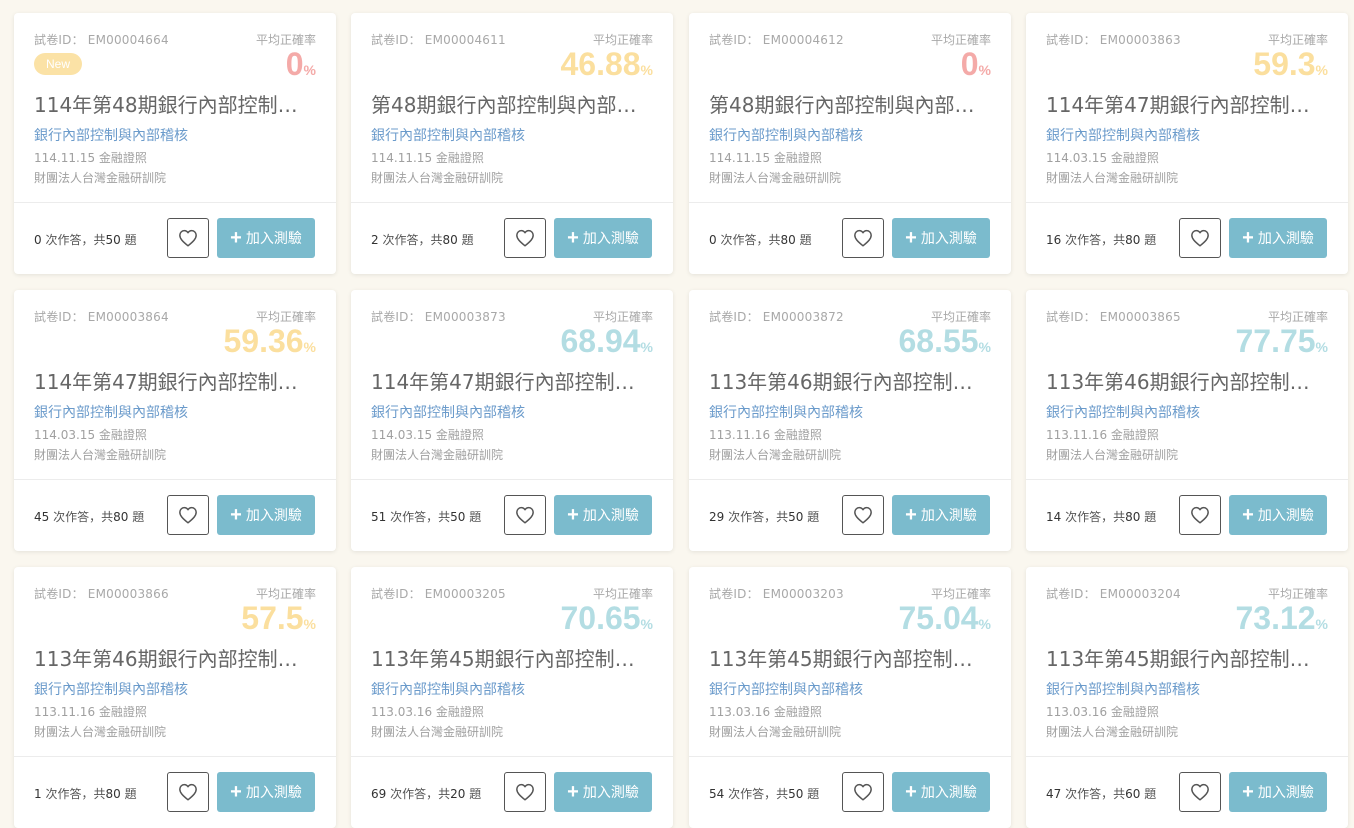 The width and height of the screenshot is (1354, 828). Describe the element at coordinates (944, 344) in the screenshot. I see `average-rate: 68.55%` at that location.